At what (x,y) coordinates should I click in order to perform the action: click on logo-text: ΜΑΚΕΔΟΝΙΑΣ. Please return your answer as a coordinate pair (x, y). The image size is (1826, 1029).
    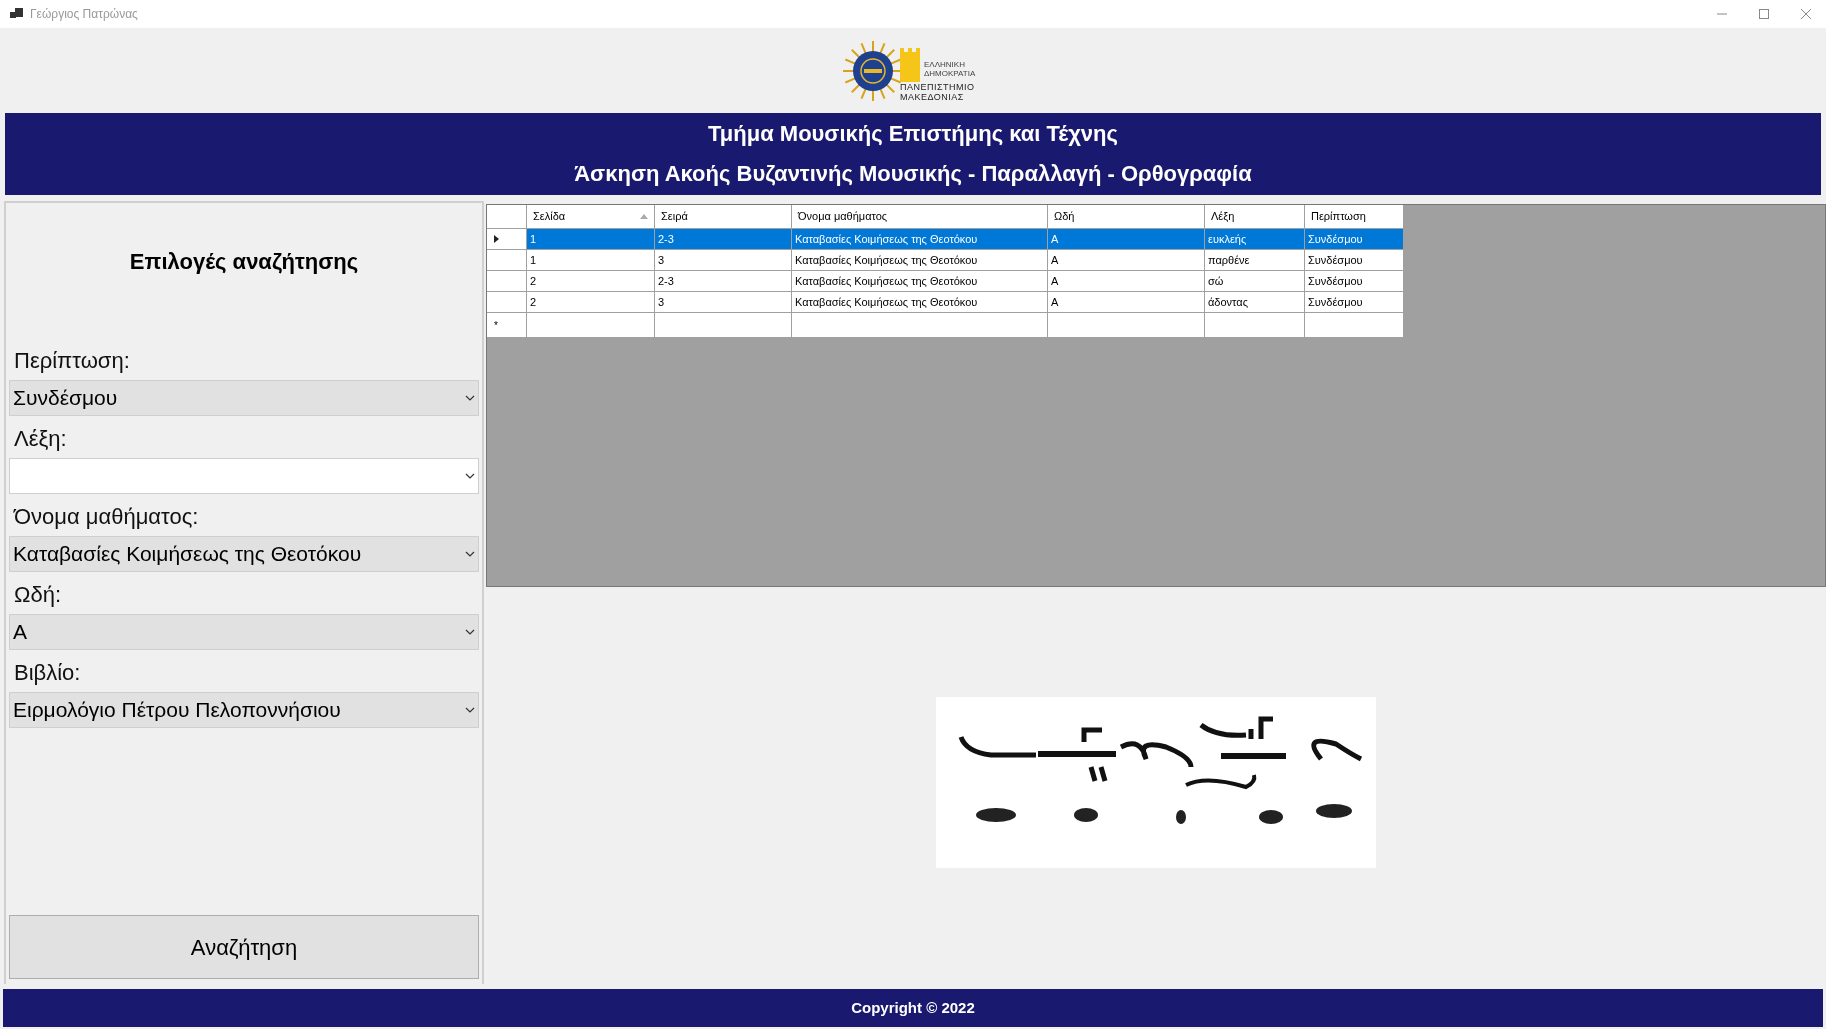
    Looking at the image, I should click on (932, 96).